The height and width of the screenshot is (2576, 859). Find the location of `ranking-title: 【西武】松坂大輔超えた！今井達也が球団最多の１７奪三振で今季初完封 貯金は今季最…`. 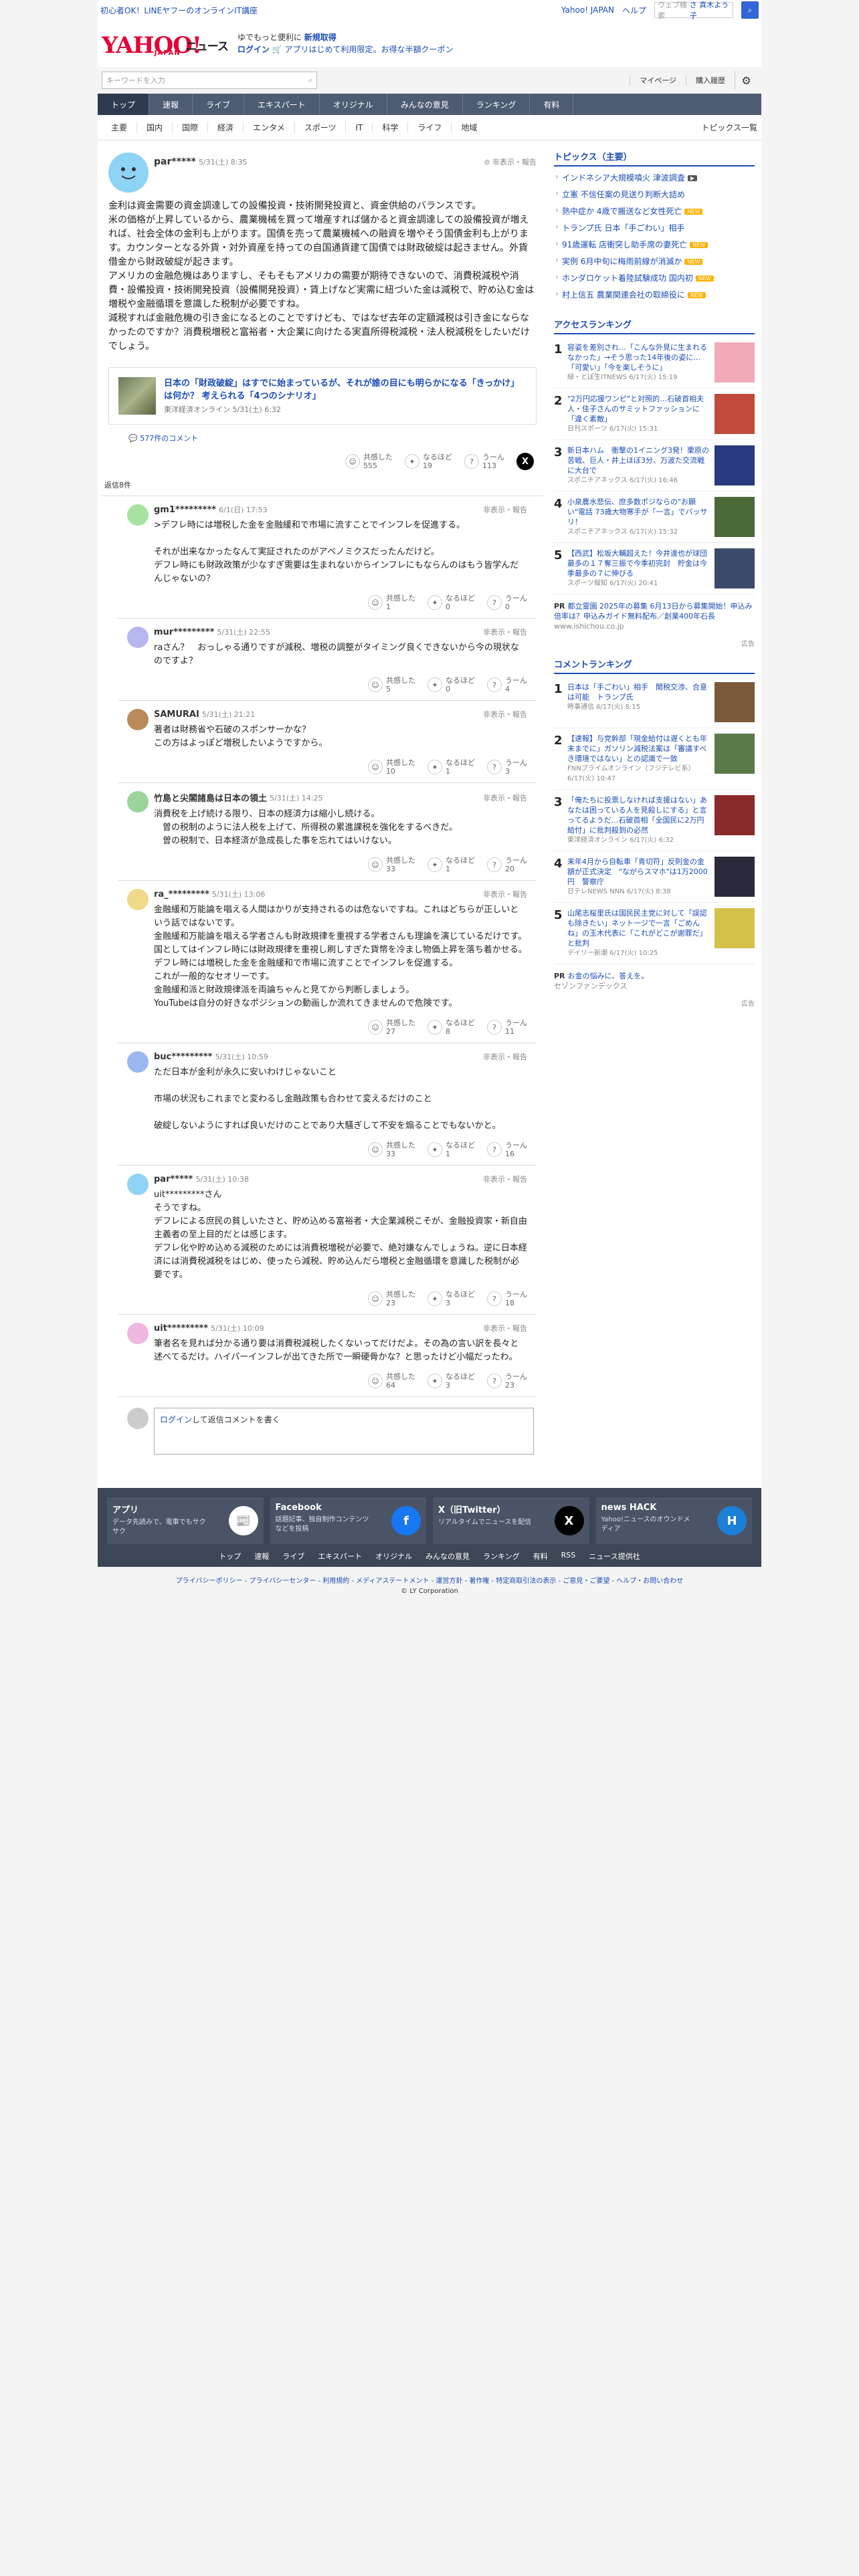

ranking-title: 【西武】松坂大輔超えた！今井達也が球団最多の１７奪三振で今季初完封 貯金は今季最… is located at coordinates (638, 563).